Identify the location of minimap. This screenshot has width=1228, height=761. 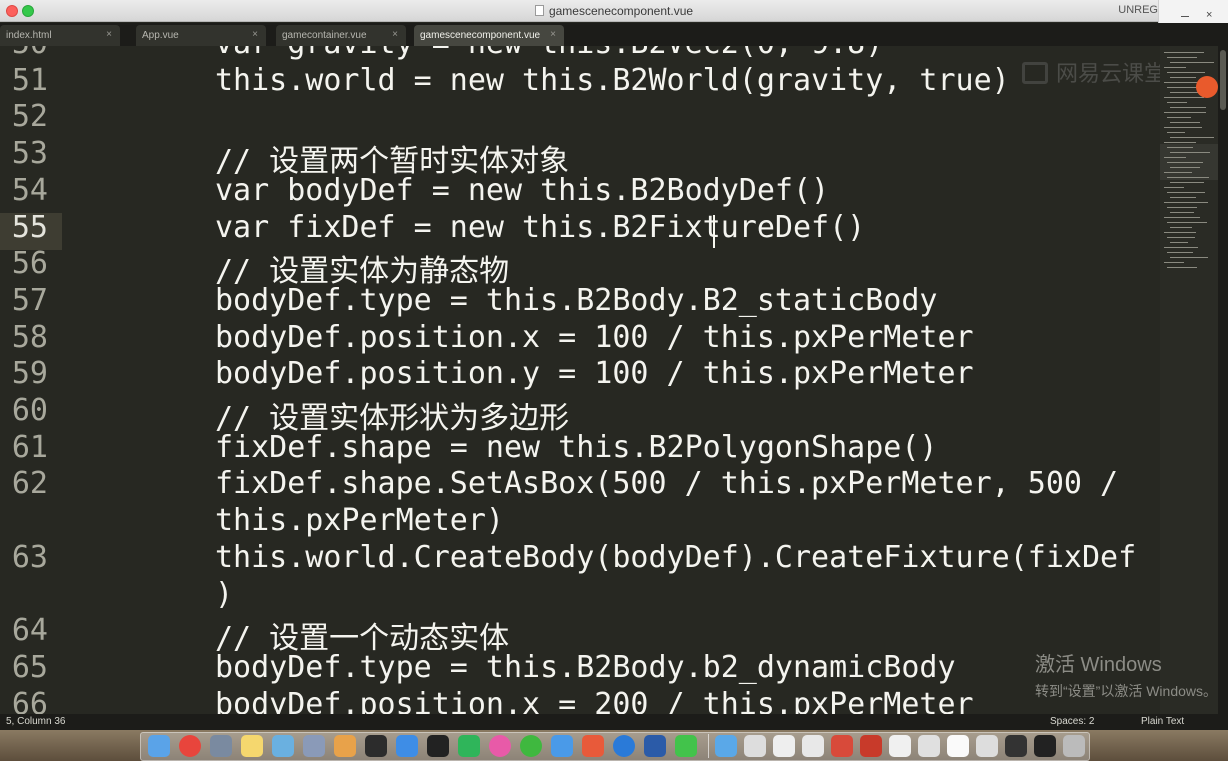
(1189, 380).